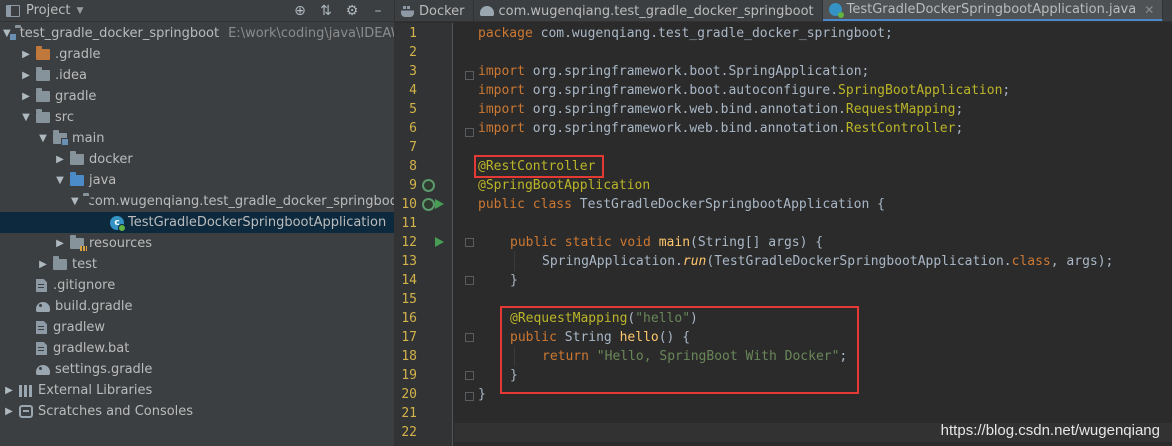 The height and width of the screenshot is (446, 1172). Describe the element at coordinates (667, 242) in the screenshot. I see `code-line-12: public static void main(String[] args) {` at that location.